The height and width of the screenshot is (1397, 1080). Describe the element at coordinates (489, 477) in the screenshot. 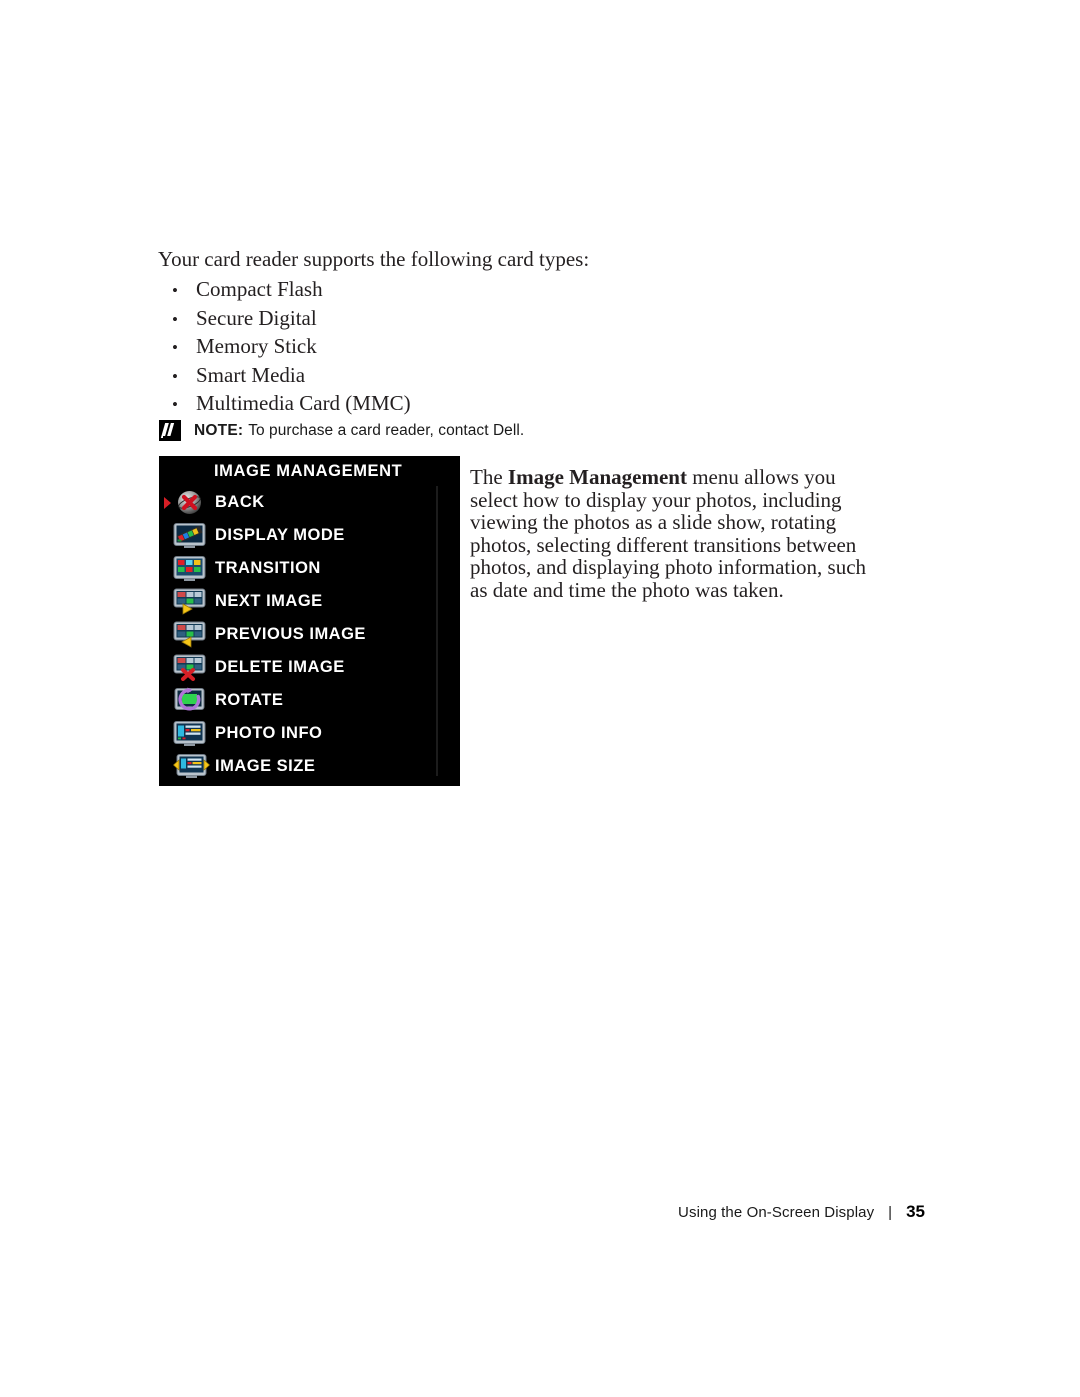

I see `description-lead: The` at that location.